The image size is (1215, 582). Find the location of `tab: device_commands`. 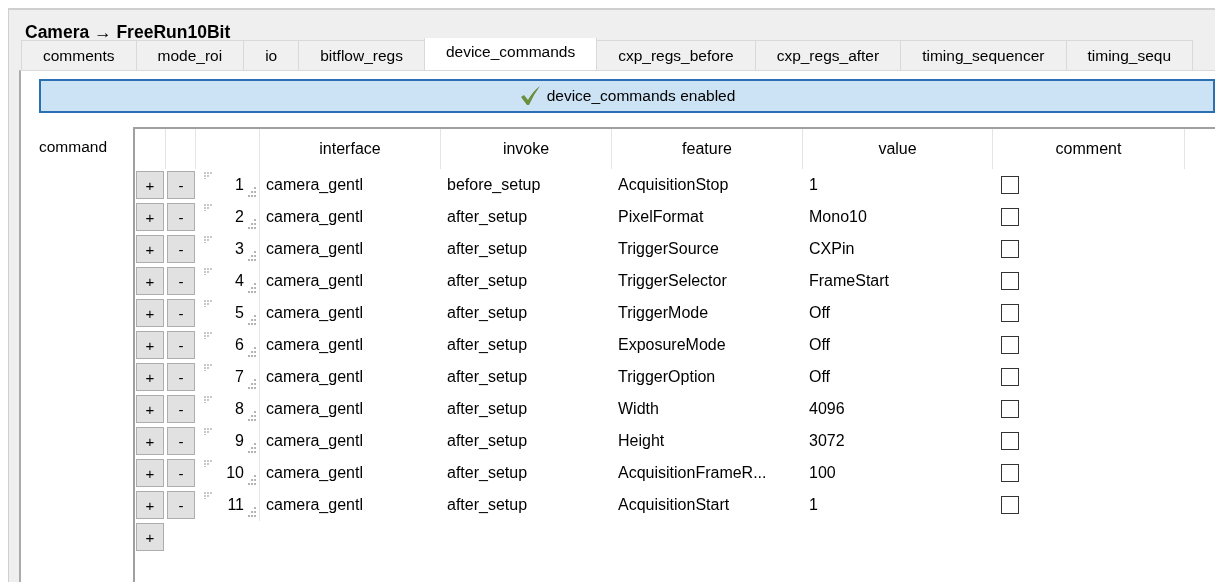

tab: device_commands is located at coordinates (510, 54).